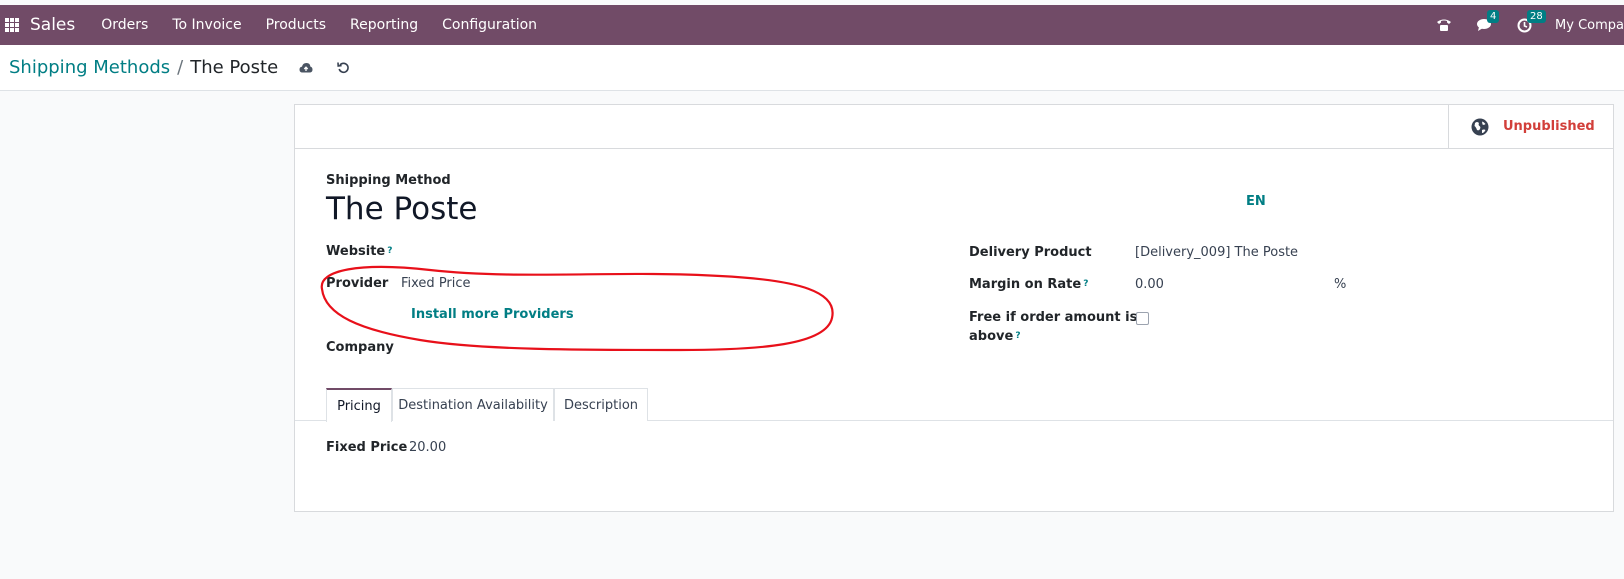 The height and width of the screenshot is (579, 1624). What do you see at coordinates (1142, 318) in the screenshot?
I see `free-over-checkbox` at bounding box center [1142, 318].